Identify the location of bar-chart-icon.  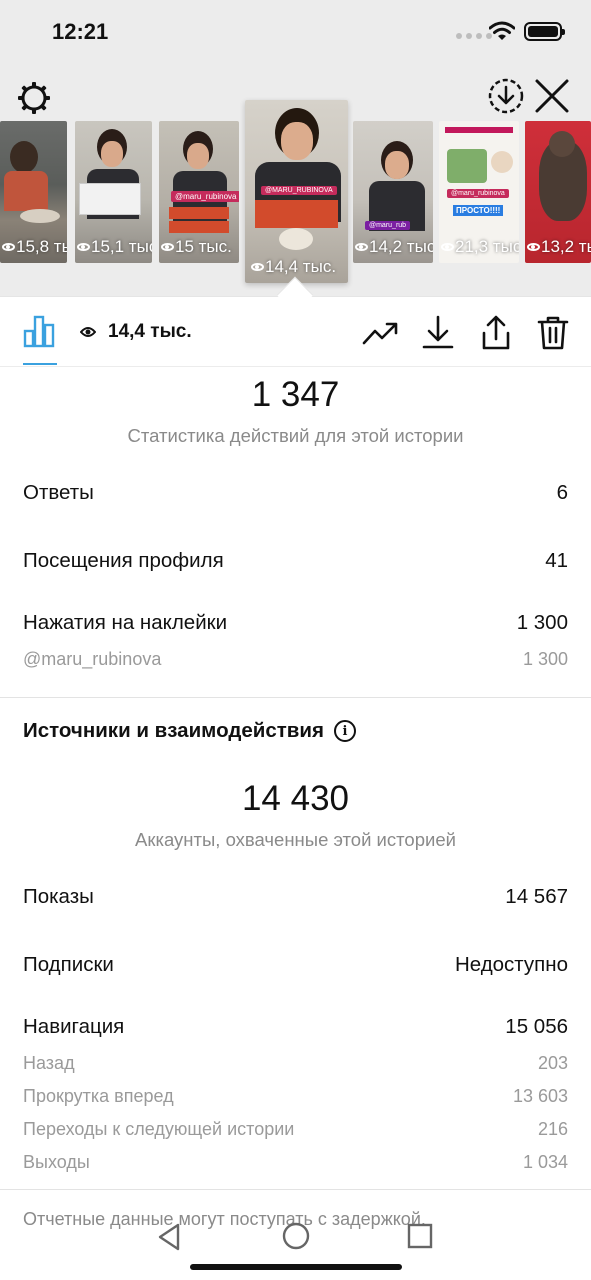
(39, 331).